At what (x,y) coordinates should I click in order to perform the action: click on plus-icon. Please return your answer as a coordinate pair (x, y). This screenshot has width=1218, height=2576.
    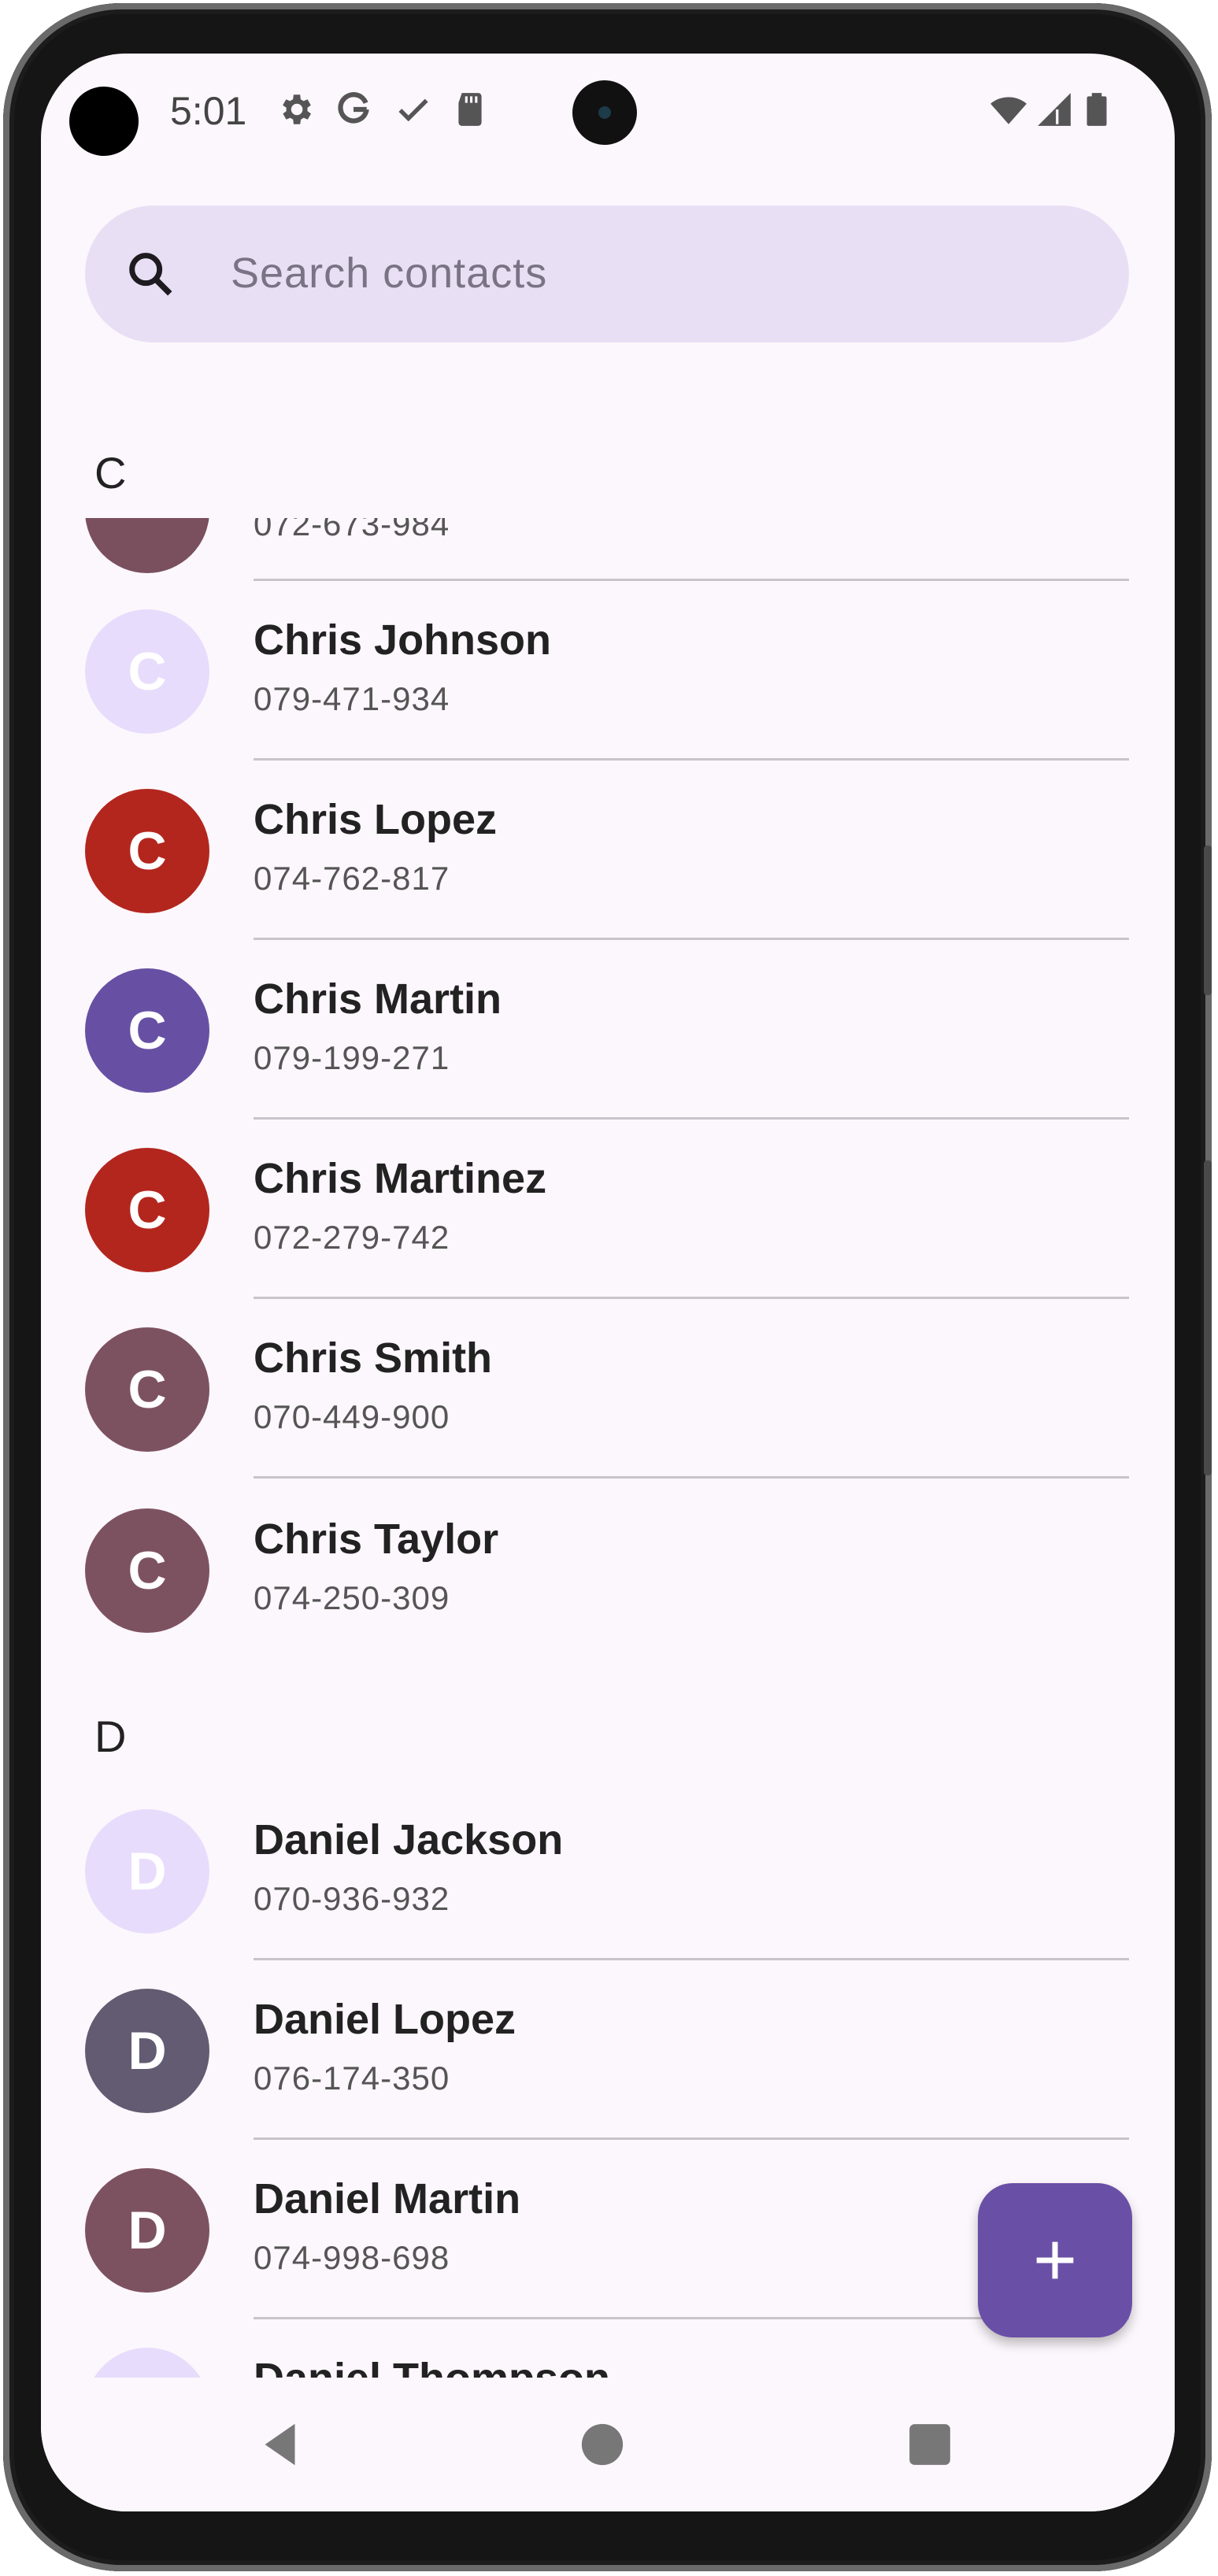
    Looking at the image, I should click on (1055, 2260).